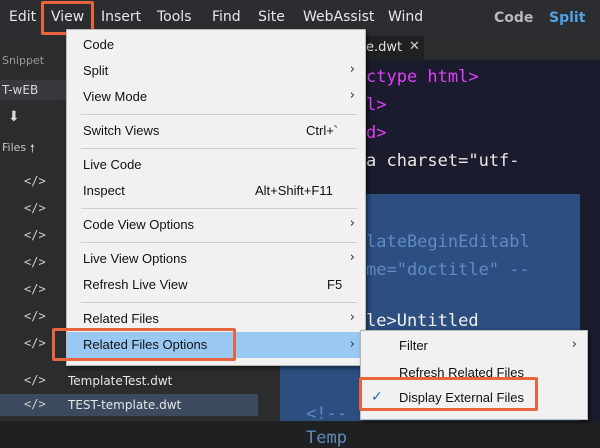 This screenshot has width=600, height=448. Describe the element at coordinates (216, 131) in the screenshot. I see `menu-item-switch-views: Switch Views Ctrl+`` at that location.